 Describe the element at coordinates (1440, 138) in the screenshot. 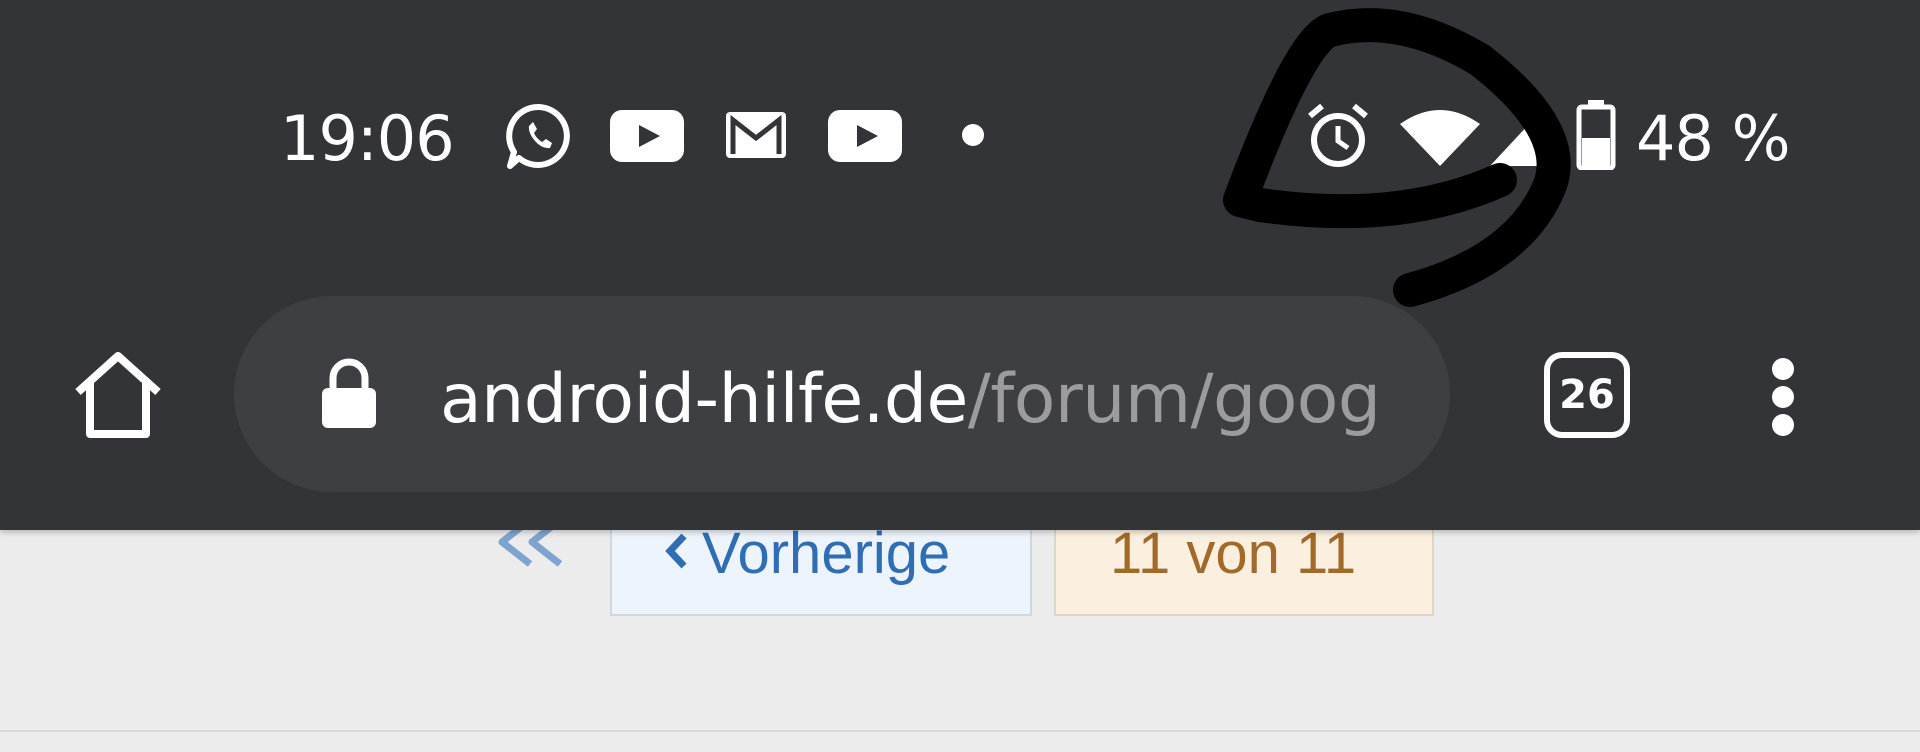

I see `wifi-icon` at that location.